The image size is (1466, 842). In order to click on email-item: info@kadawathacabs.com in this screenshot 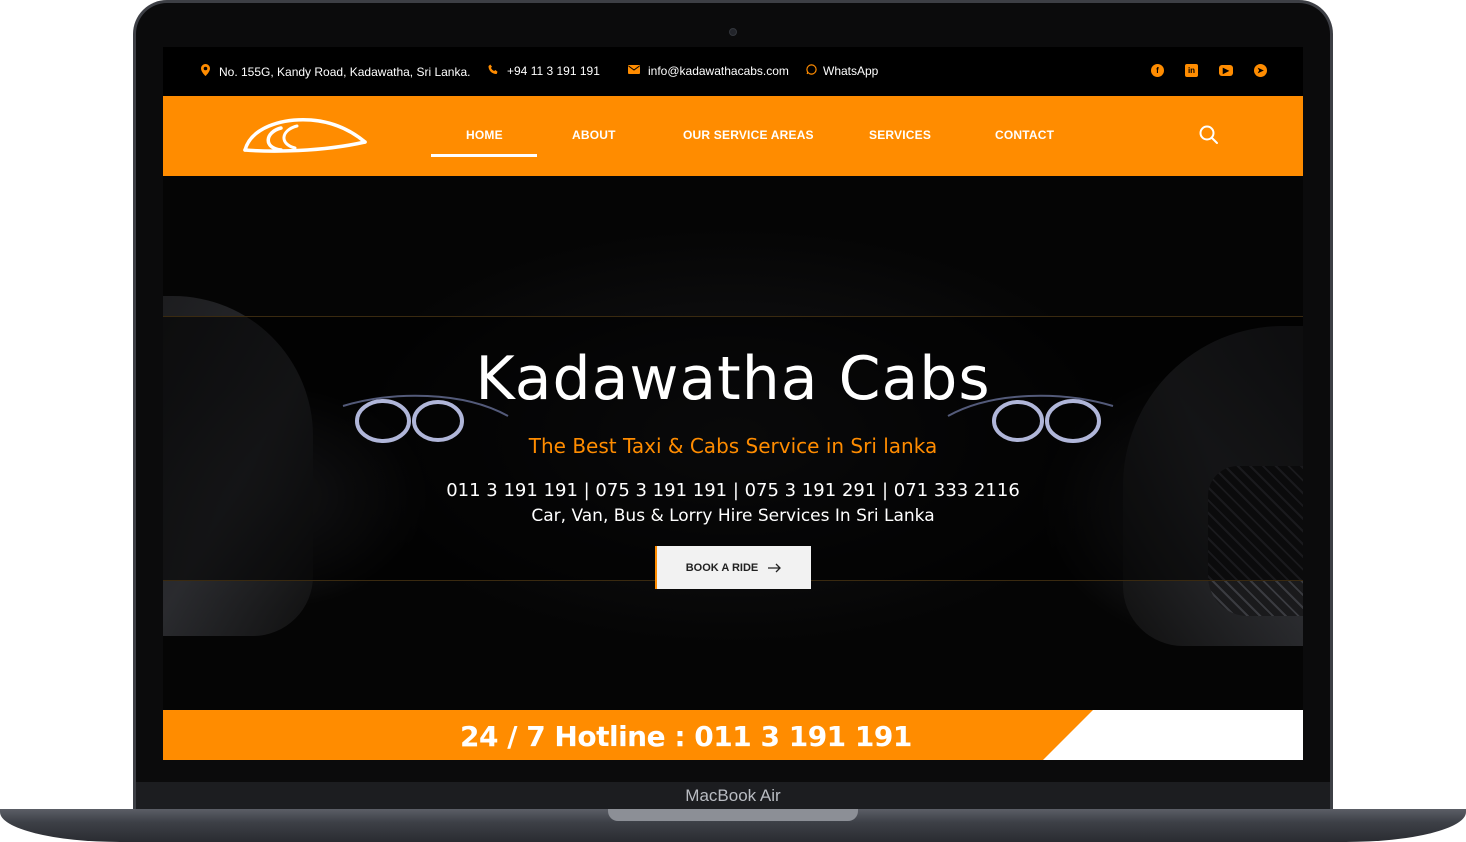, I will do `click(708, 71)`.